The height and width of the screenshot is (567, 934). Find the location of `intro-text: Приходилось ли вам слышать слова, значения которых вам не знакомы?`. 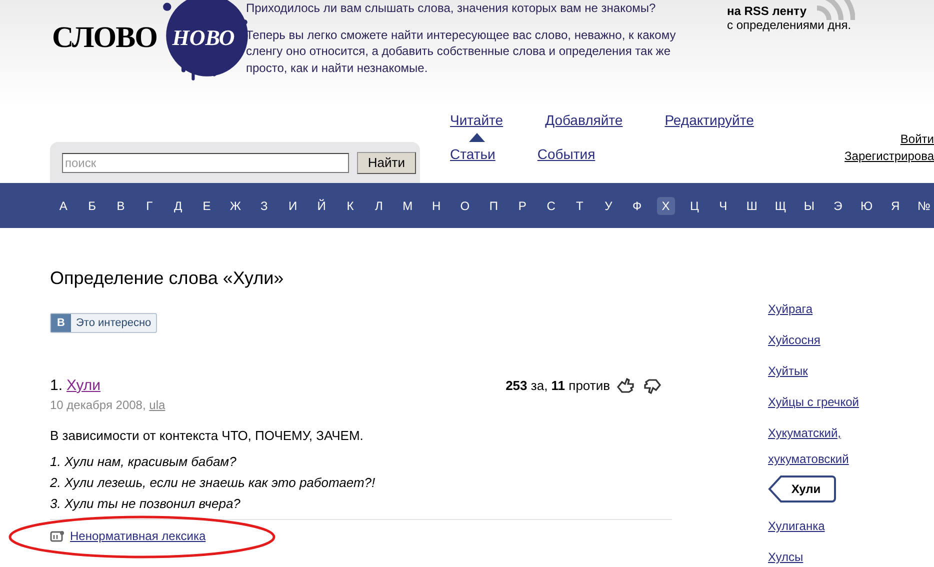

intro-text: Приходилось ли вам слышать слова, значения которых вам не знакомы? is located at coordinates (451, 8).